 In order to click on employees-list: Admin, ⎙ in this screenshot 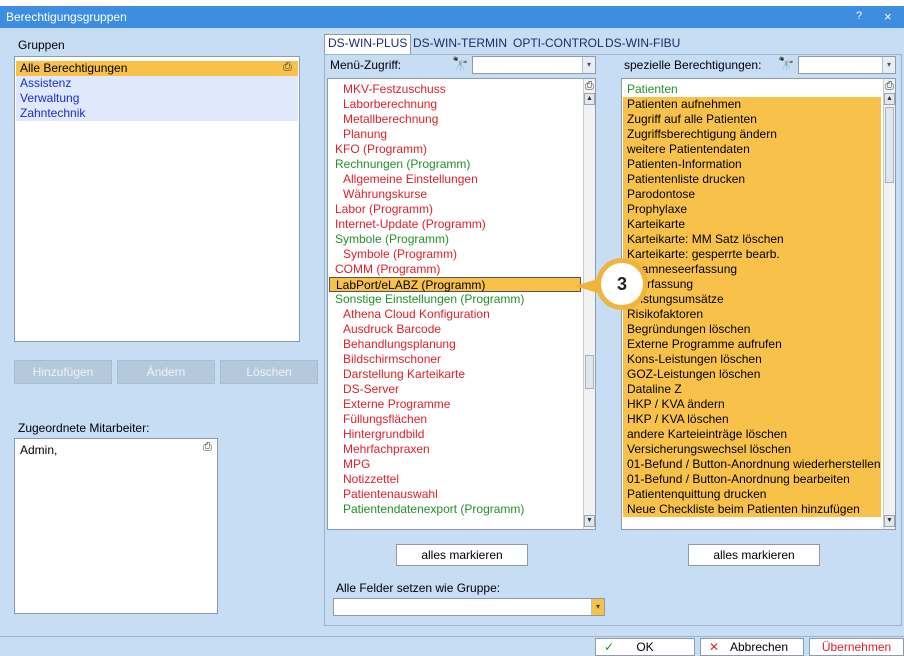, I will do `click(116, 526)`.